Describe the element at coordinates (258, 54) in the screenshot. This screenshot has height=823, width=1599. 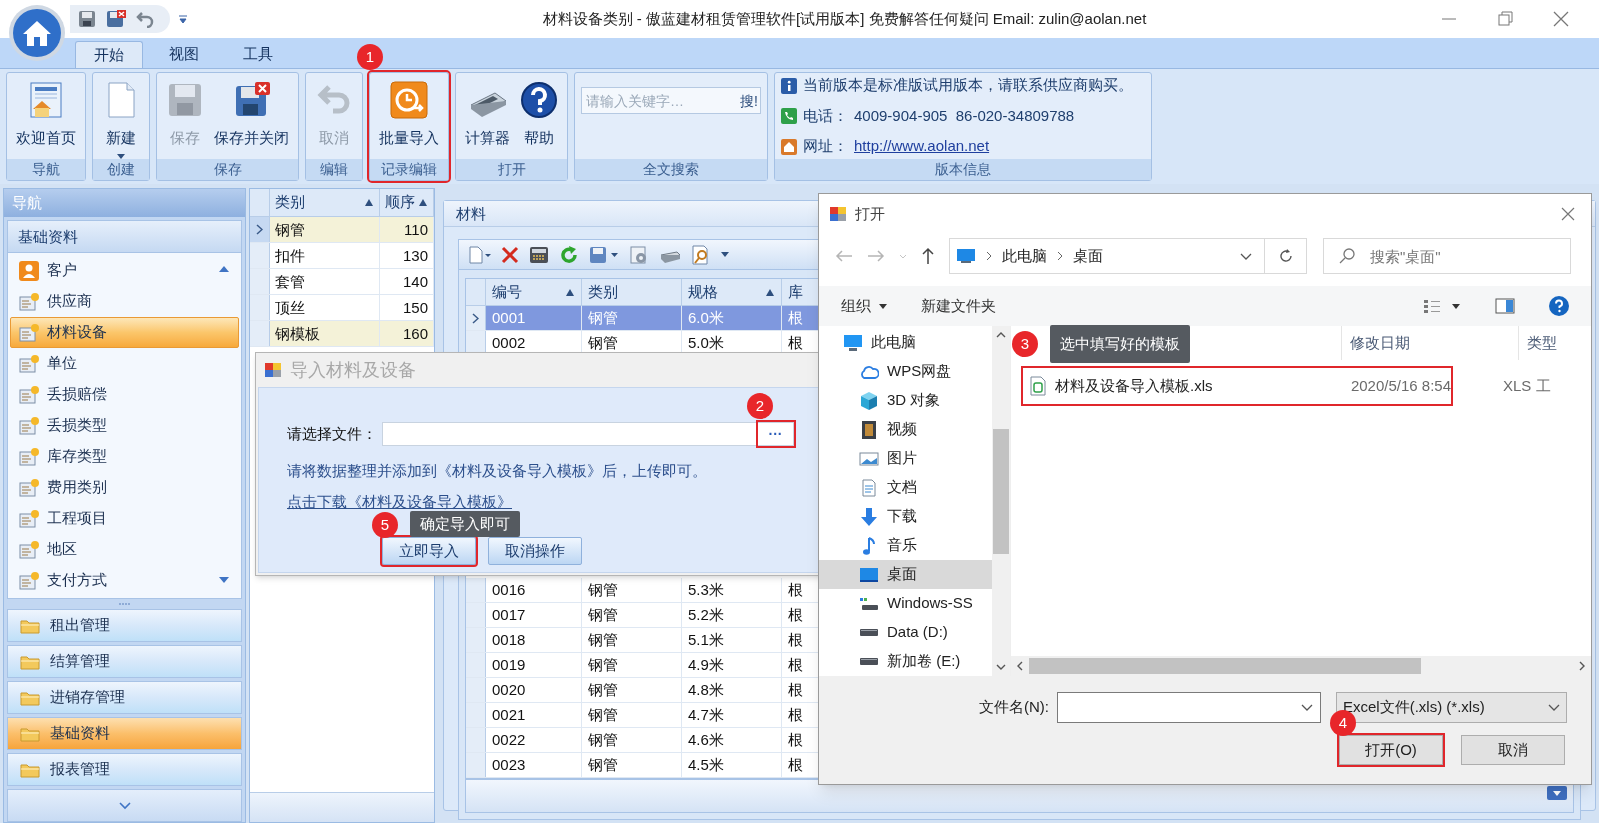
I see `ribbon-tab: 工具` at that location.